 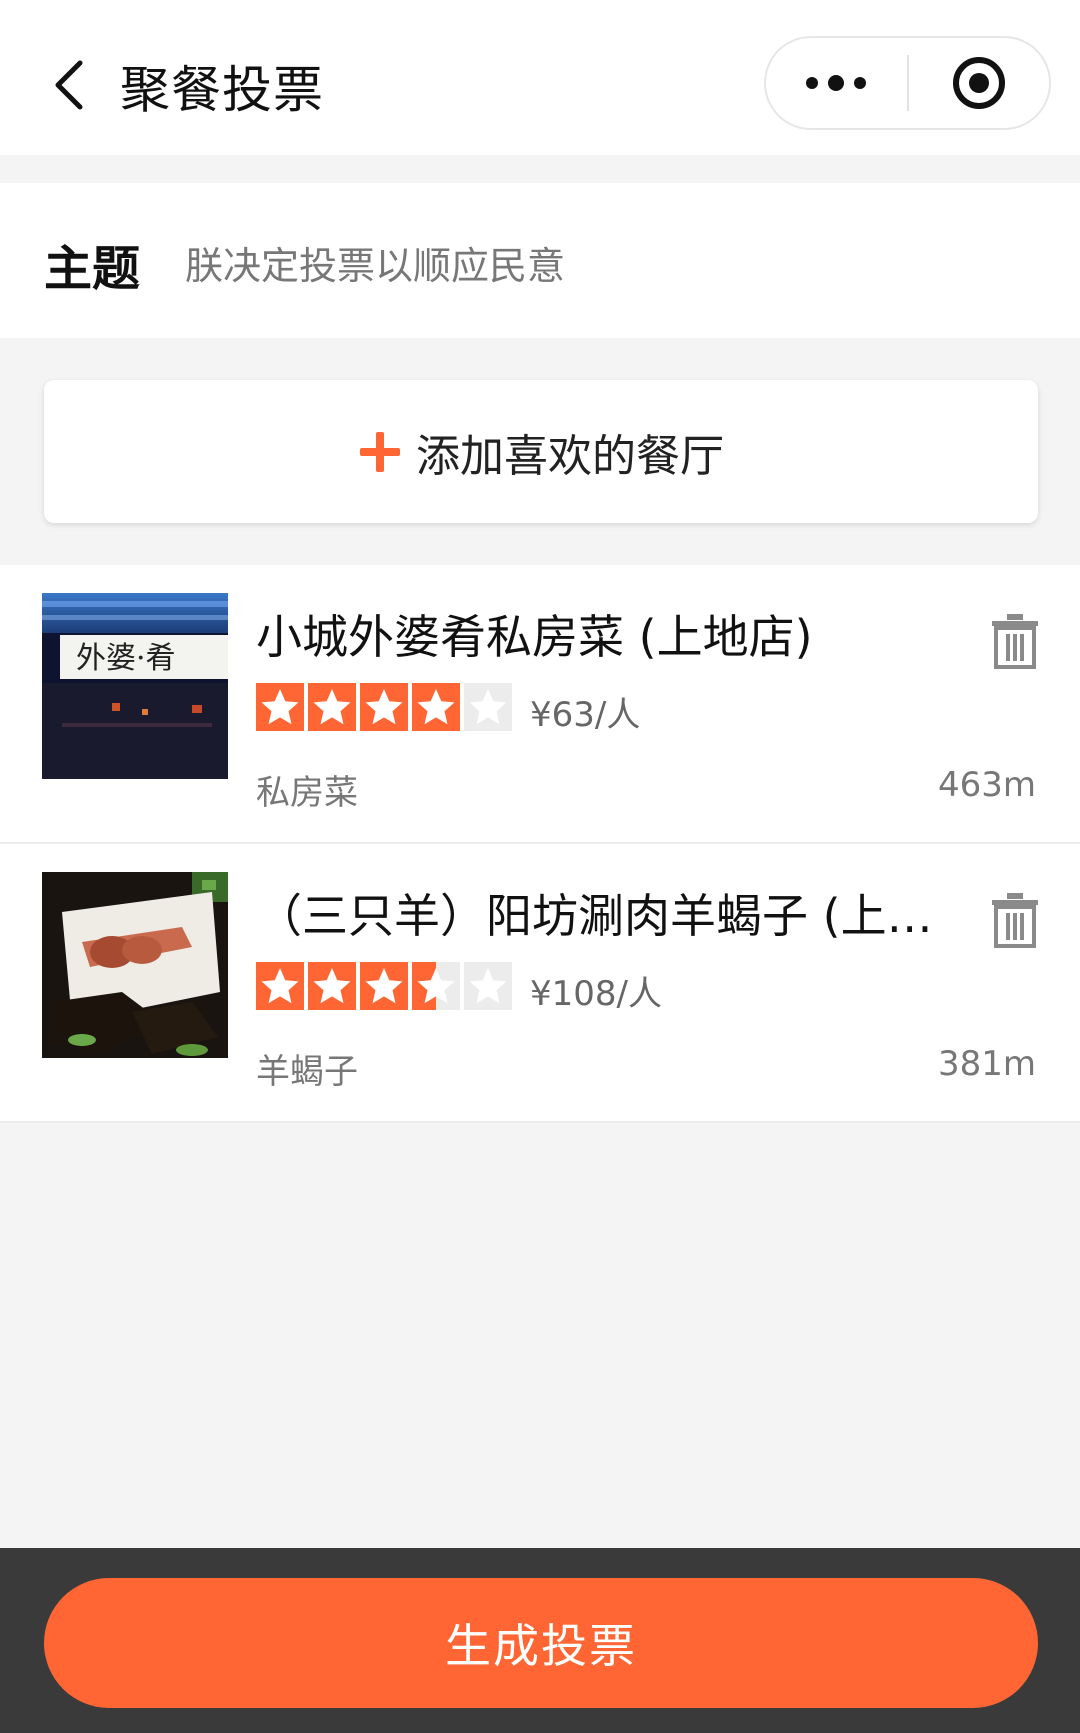 I want to click on cuisine-category: 私房菜, so click(x=307, y=793).